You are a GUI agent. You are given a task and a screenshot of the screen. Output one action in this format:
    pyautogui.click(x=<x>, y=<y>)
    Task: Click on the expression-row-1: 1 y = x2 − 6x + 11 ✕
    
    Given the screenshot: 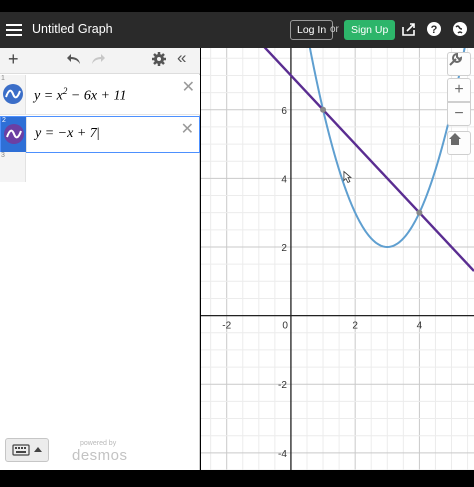 What is the action you would take?
    pyautogui.click(x=100, y=95)
    